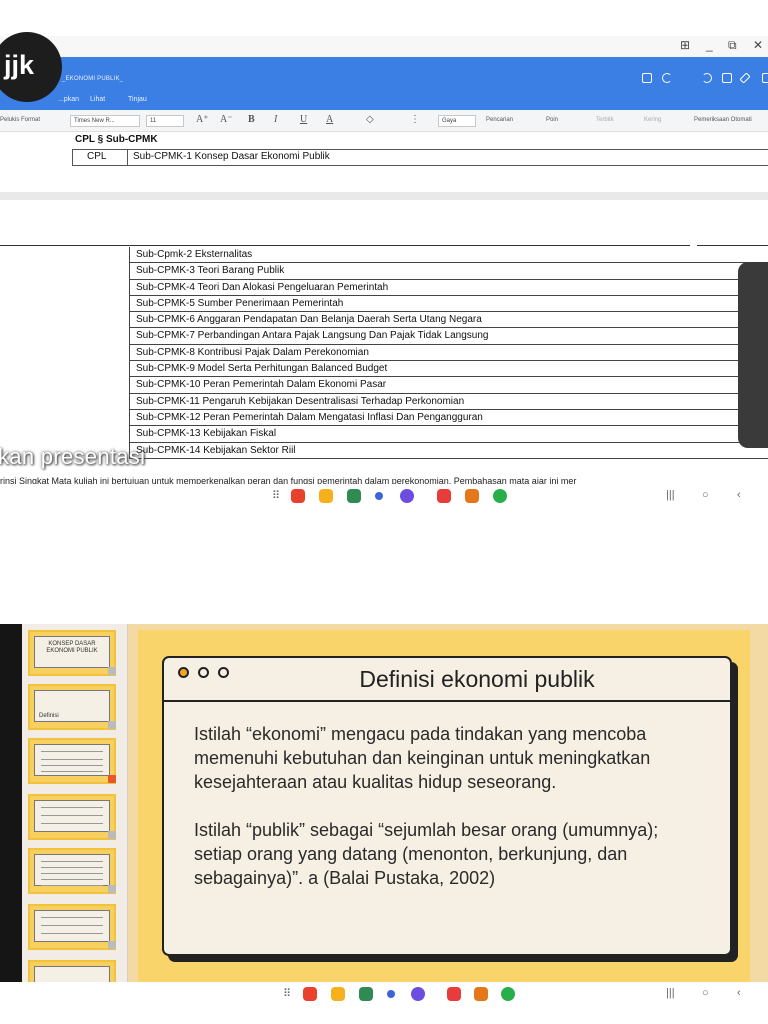  What do you see at coordinates (765, 78) in the screenshot?
I see `more-icon` at bounding box center [765, 78].